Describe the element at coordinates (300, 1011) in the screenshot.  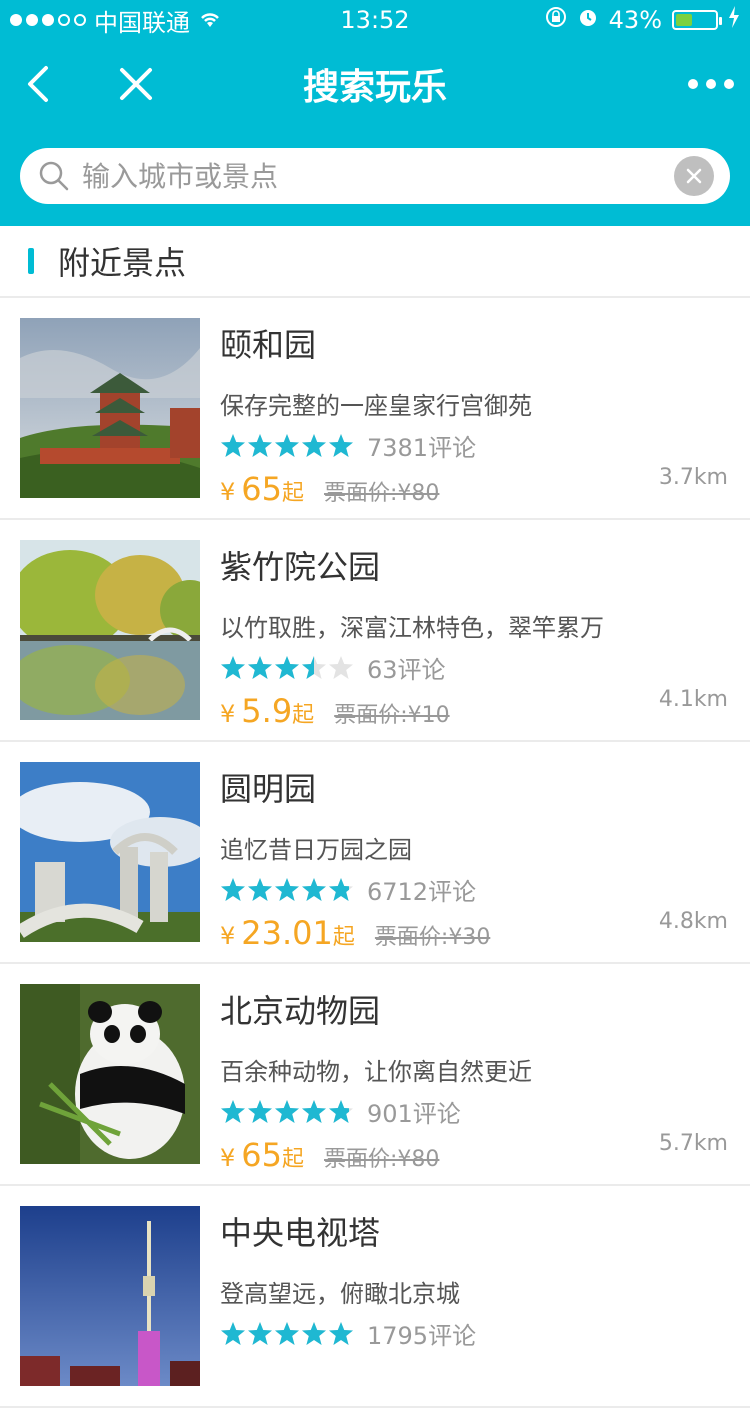
I see `attraction-name: 北京动物园` at that location.